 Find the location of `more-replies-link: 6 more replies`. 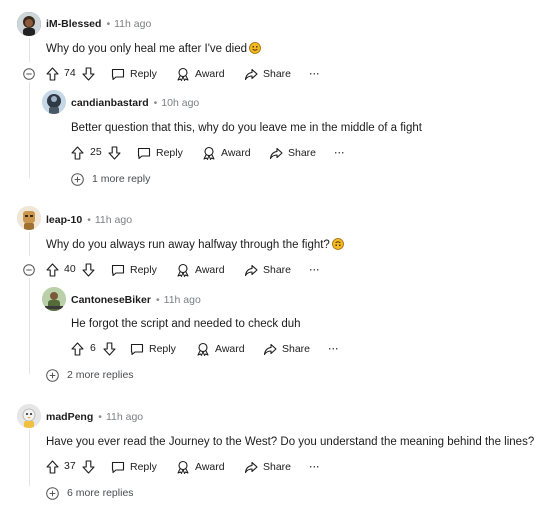

more-replies-link: 6 more replies is located at coordinates (90, 493).